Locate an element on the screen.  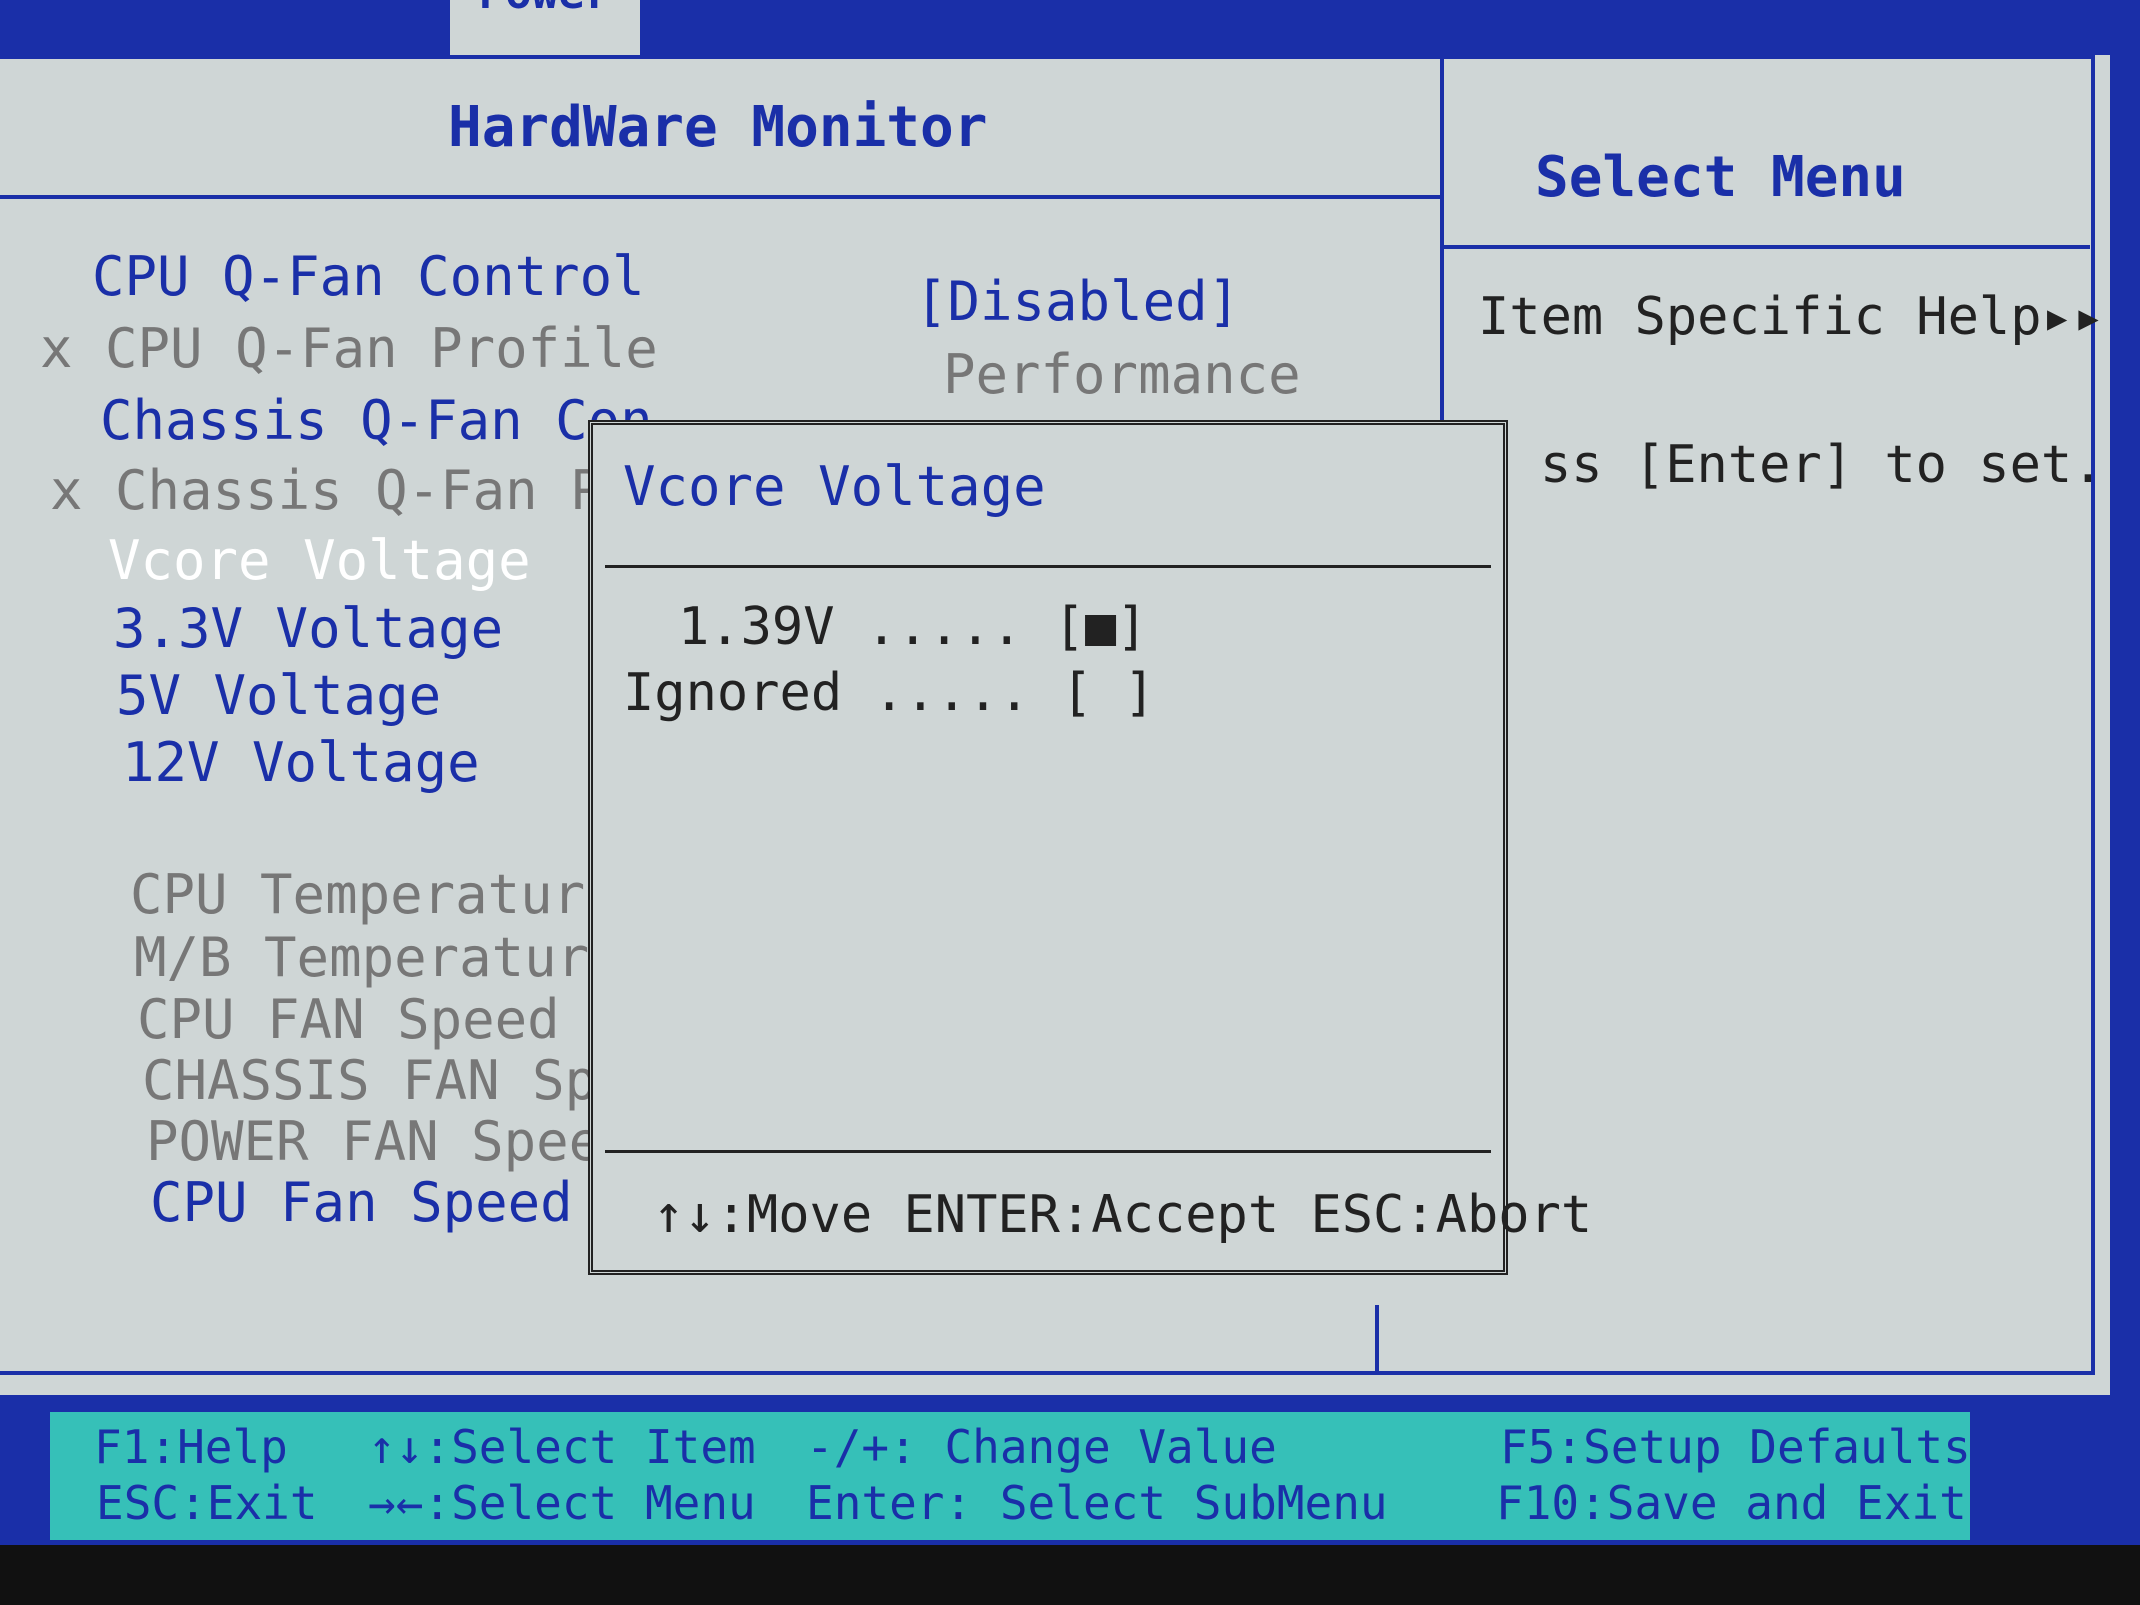
key-select-menu: →←:Select Menu is located at coordinates (562, 1503).